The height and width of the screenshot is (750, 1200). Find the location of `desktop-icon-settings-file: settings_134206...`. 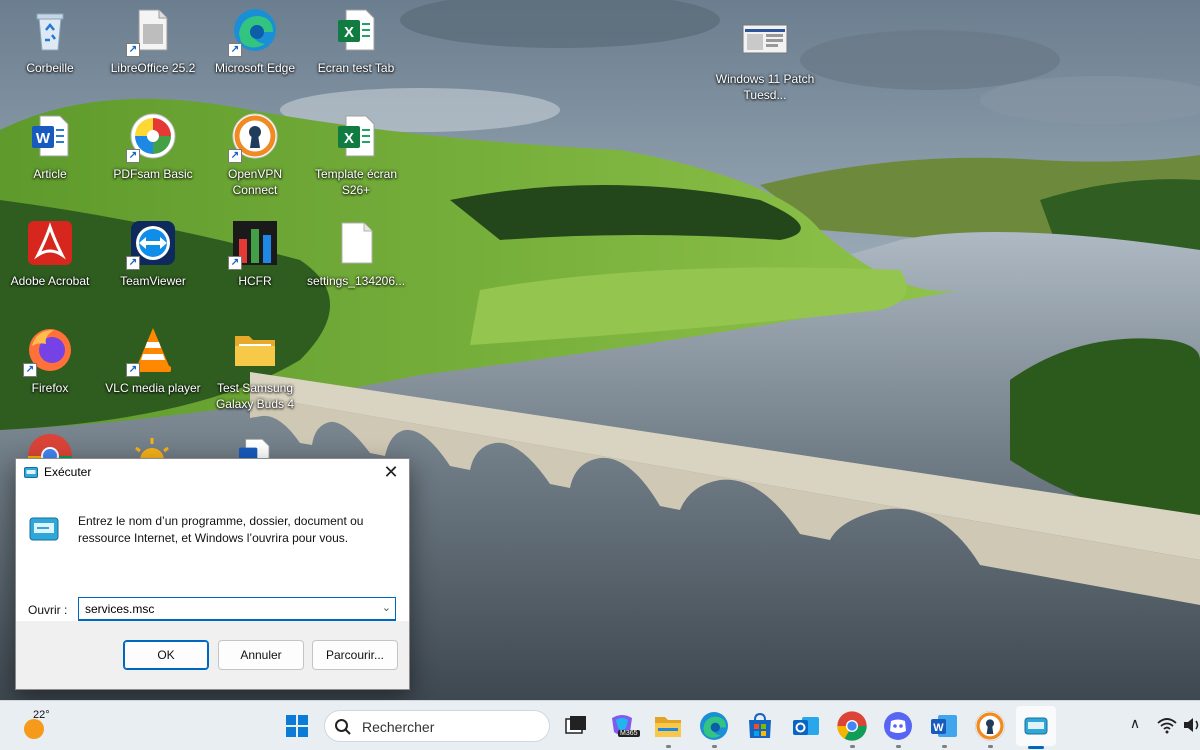

desktop-icon-settings-file: settings_134206... is located at coordinates (356, 254).